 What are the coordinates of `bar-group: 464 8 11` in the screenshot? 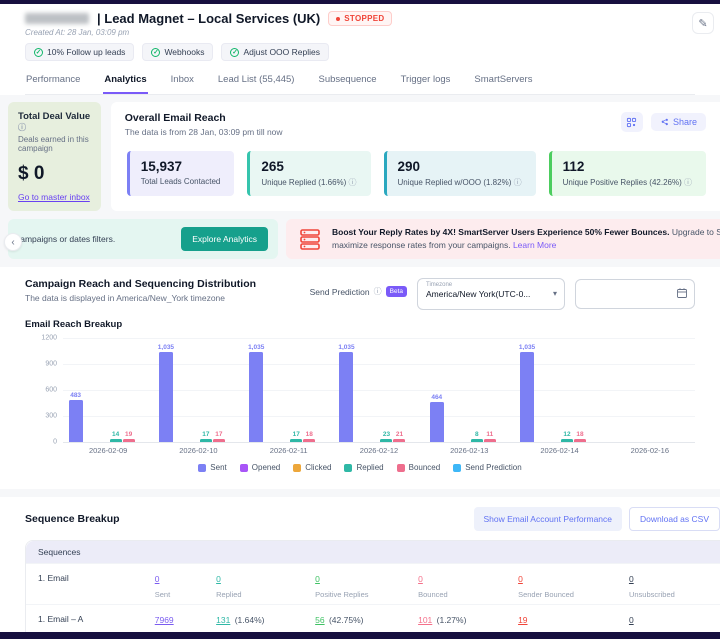 It's located at (469, 390).